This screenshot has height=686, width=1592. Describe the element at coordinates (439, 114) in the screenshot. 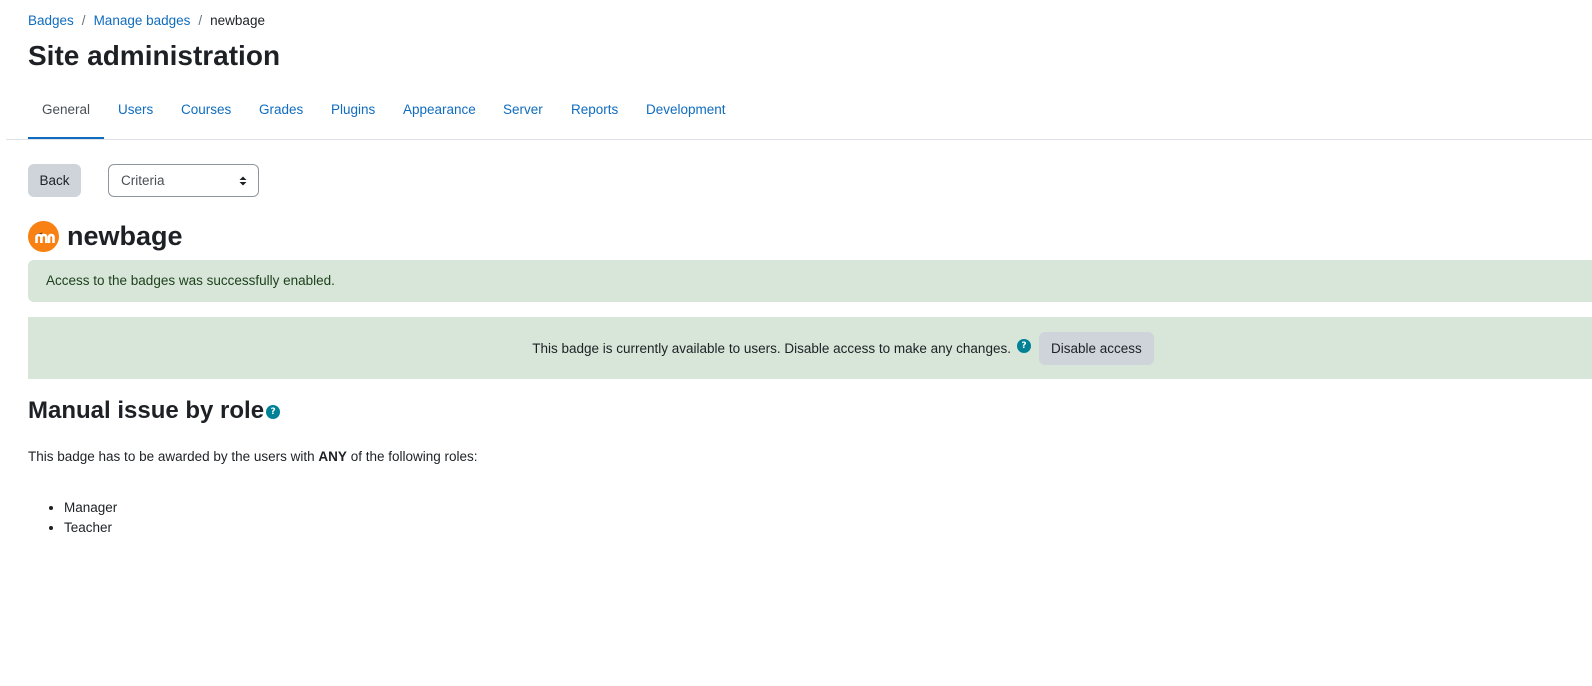

I see `tab-appearance: Appearance` at that location.